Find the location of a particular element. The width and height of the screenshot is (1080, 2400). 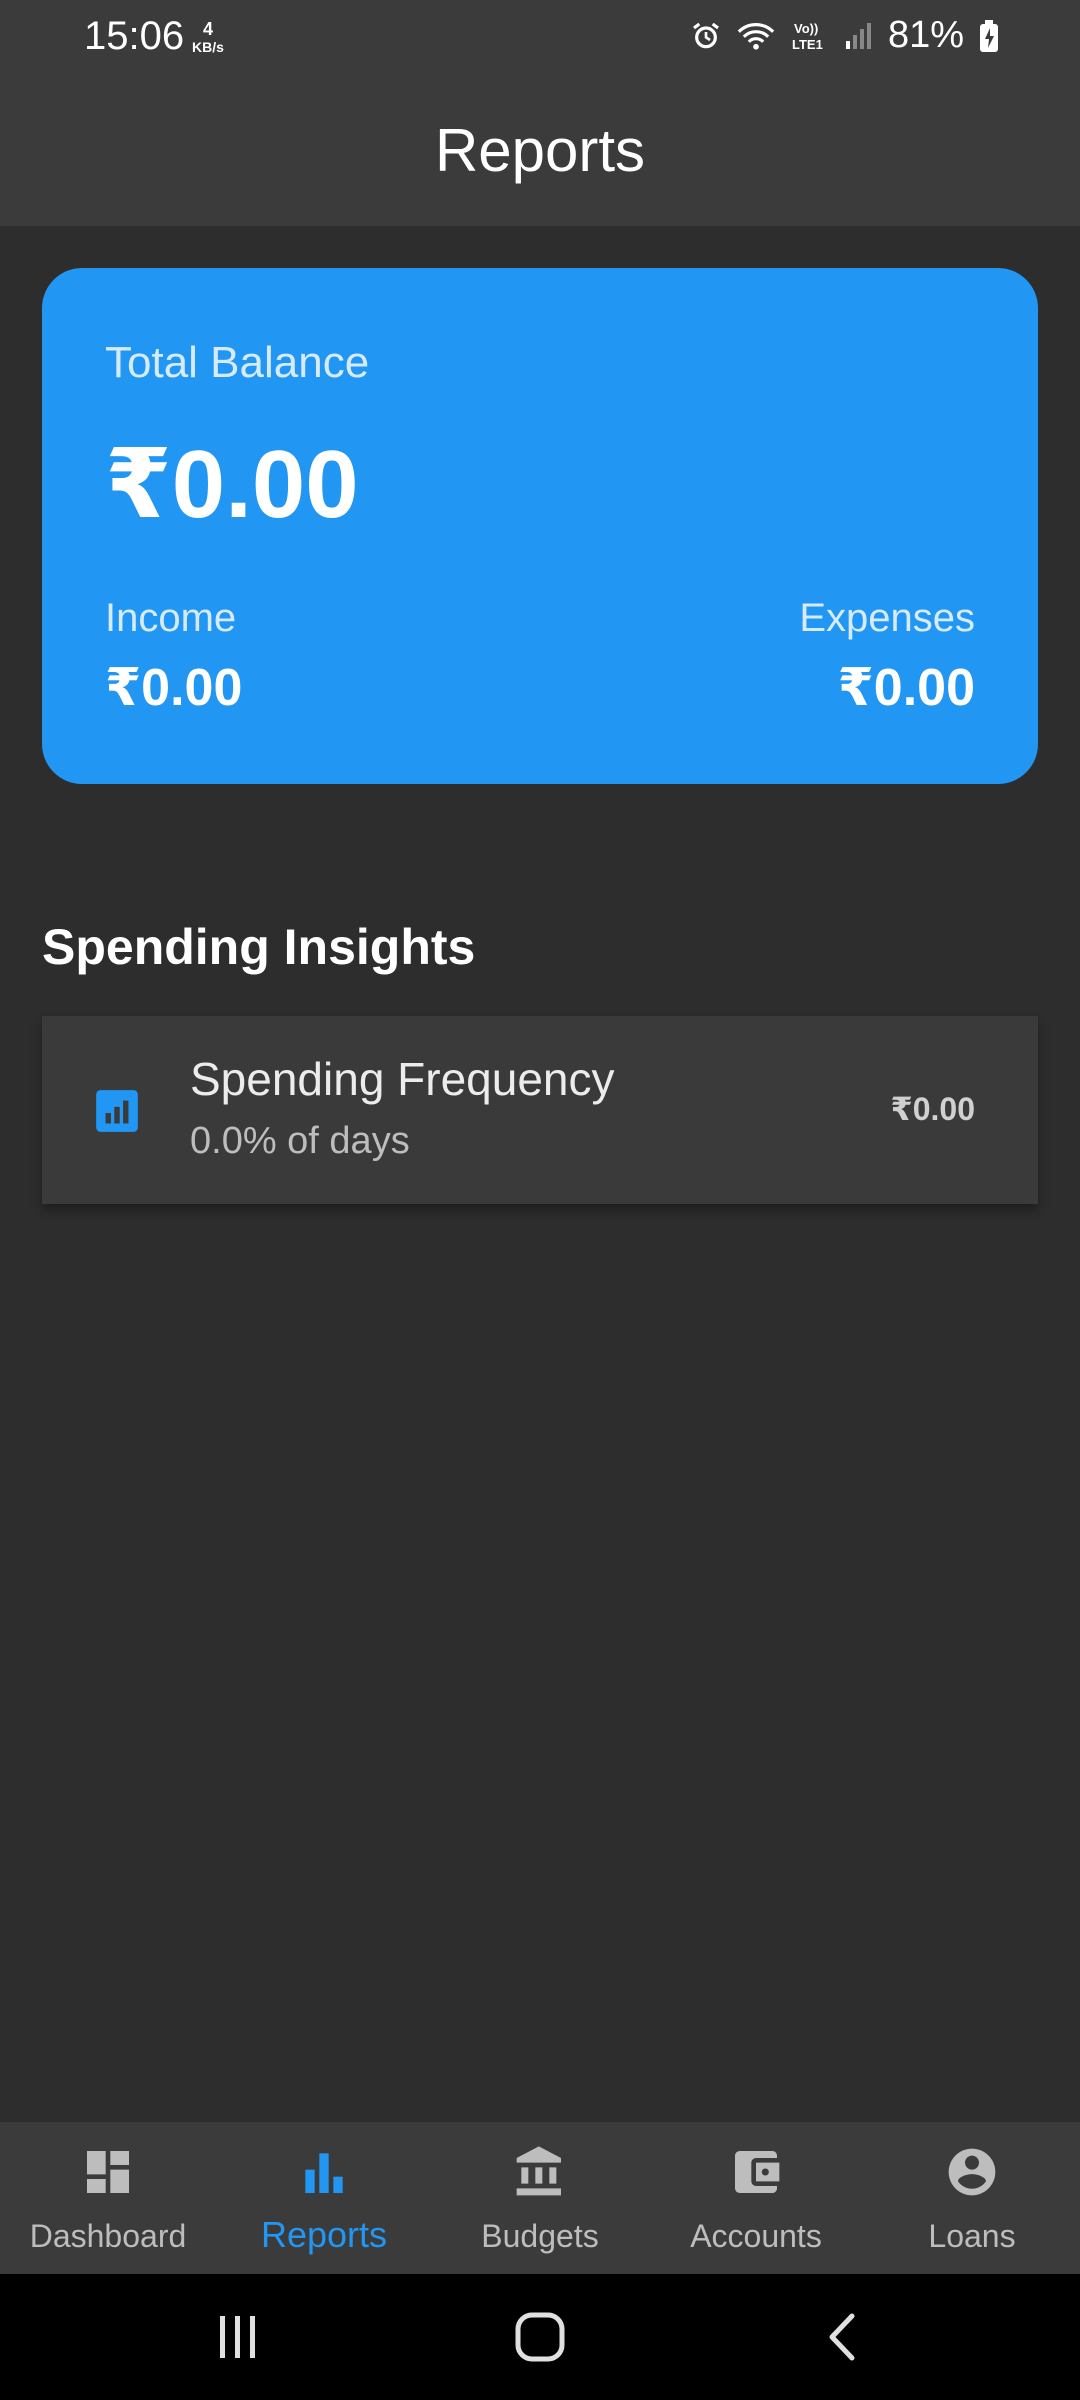

nav-item-budgets: Budgets is located at coordinates (540, 2198).